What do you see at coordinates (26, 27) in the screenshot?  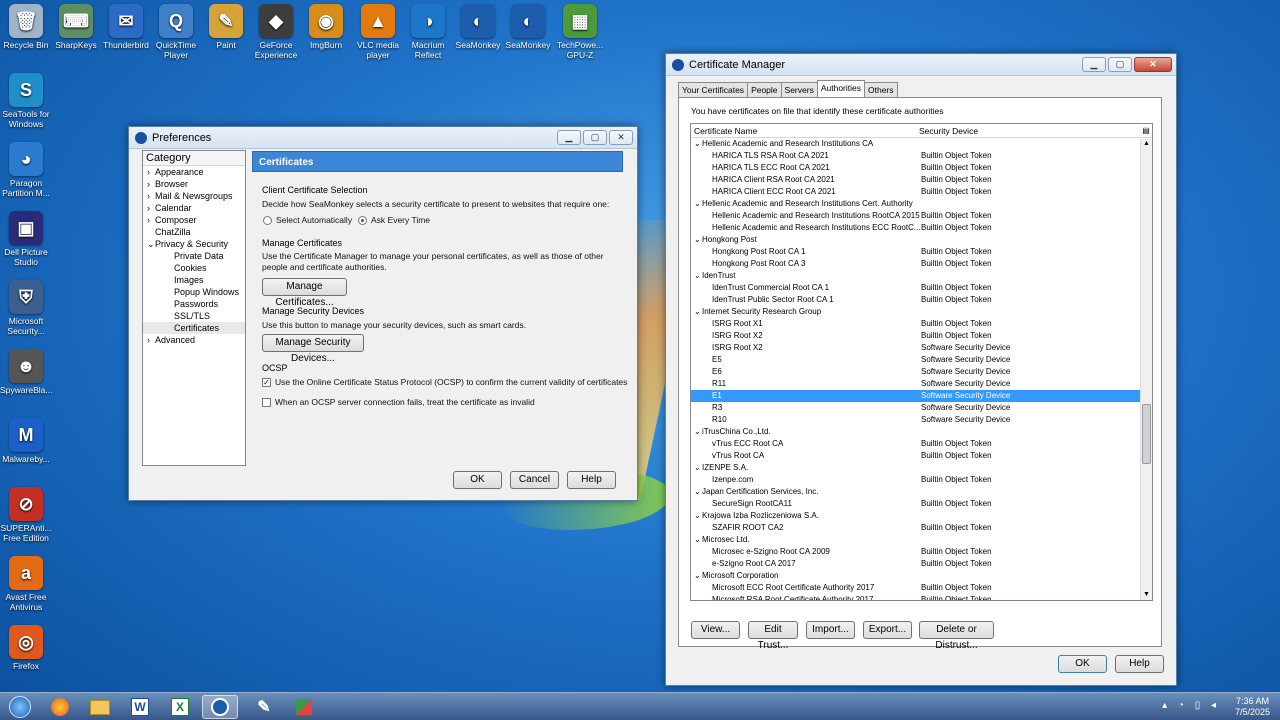 I see `desktop-icon: 🗑 Recycle Bin` at bounding box center [26, 27].